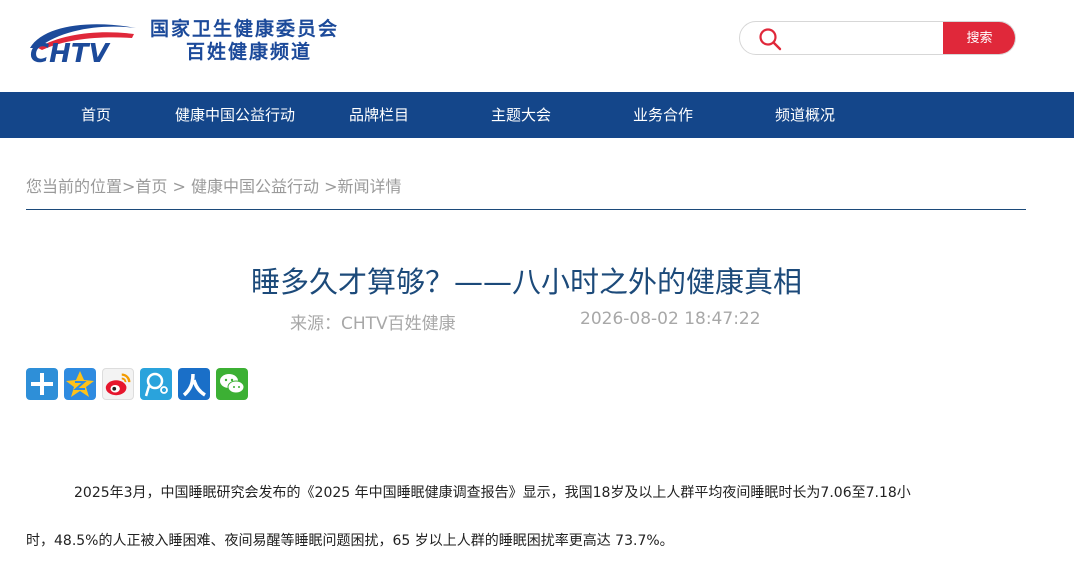 This screenshot has width=1074, height=577. Describe the element at coordinates (214, 186) in the screenshot. I see `breadcrumb: 您当前的位置>首页 > 健康中国公益行动 >新闻详情` at that location.